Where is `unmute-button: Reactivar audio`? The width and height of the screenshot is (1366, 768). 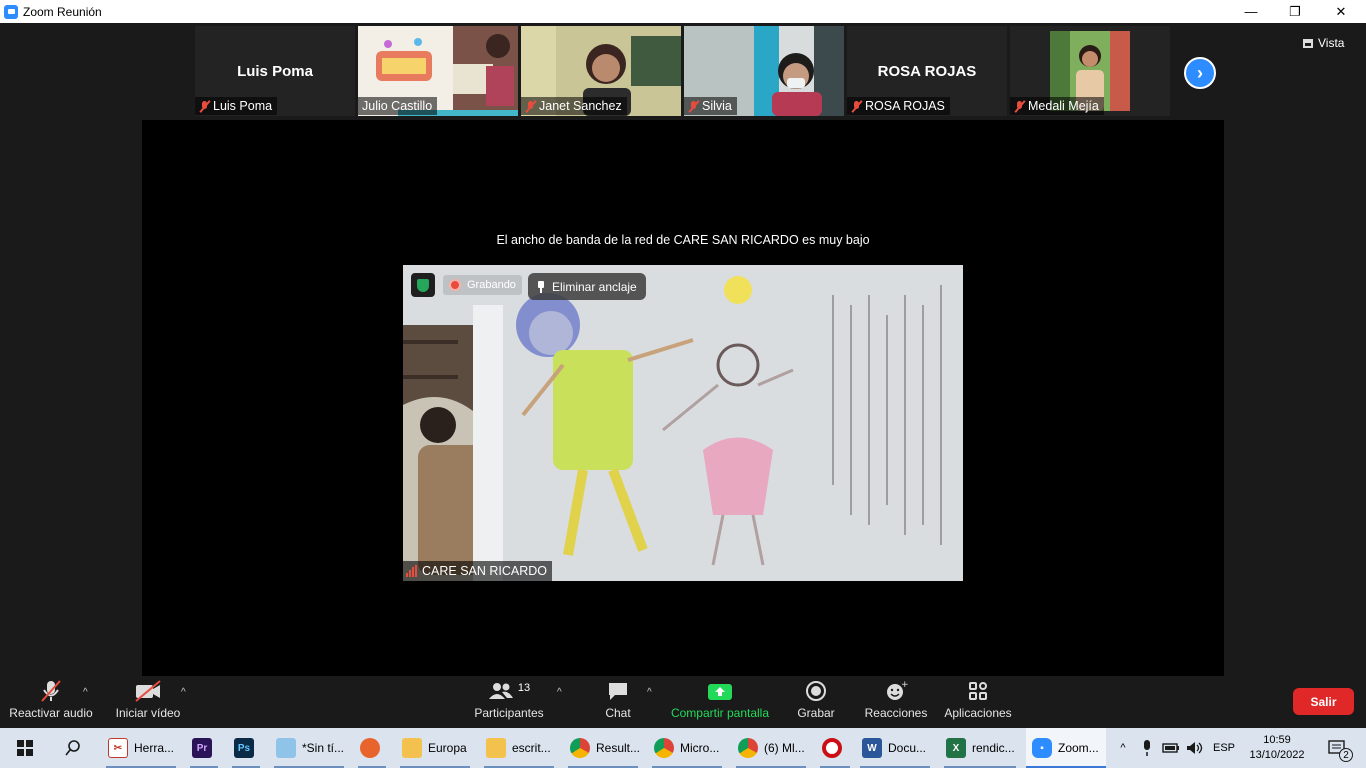 unmute-button: Reactivar audio is located at coordinates (51, 702).